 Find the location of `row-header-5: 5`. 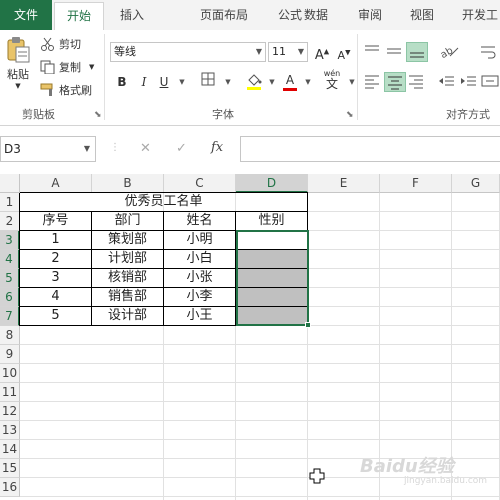

row-header-5: 5 is located at coordinates (10, 278).